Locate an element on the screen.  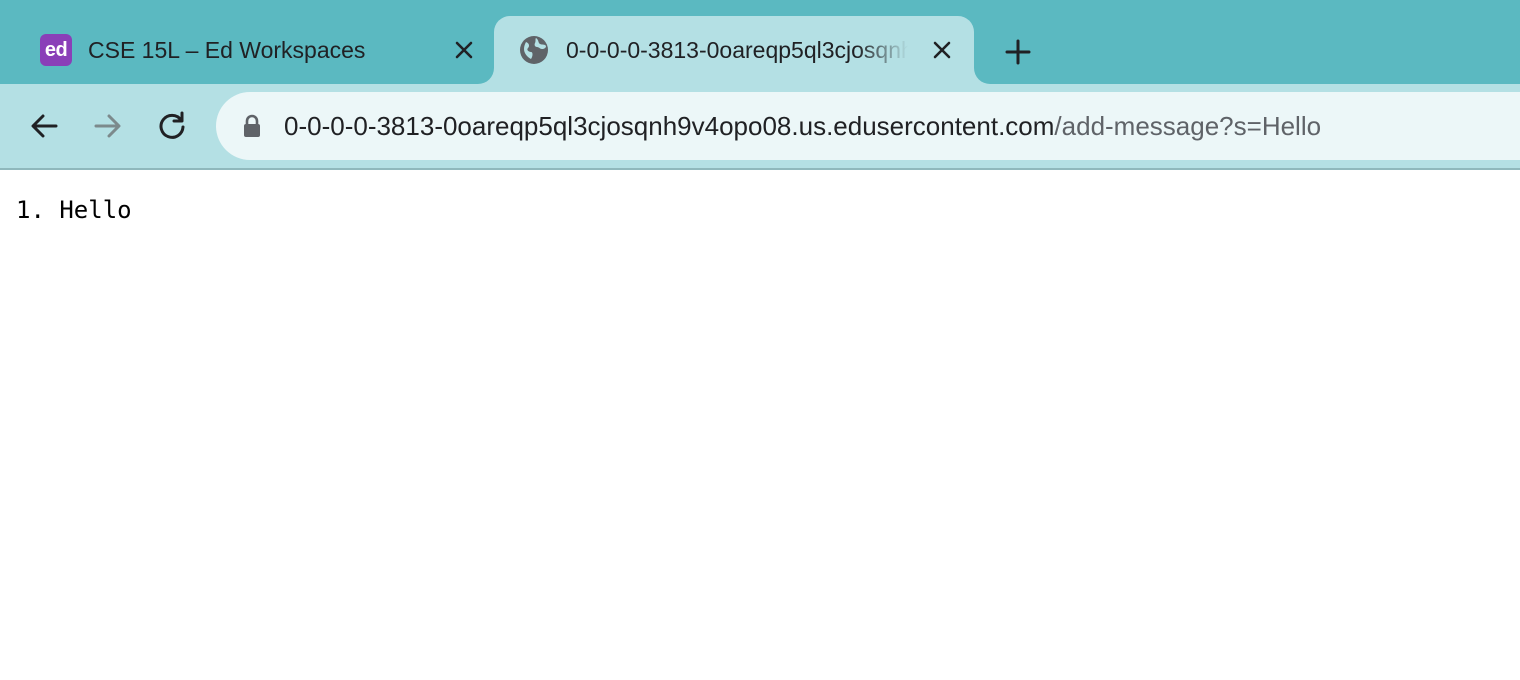
reload-button is located at coordinates (172, 126).